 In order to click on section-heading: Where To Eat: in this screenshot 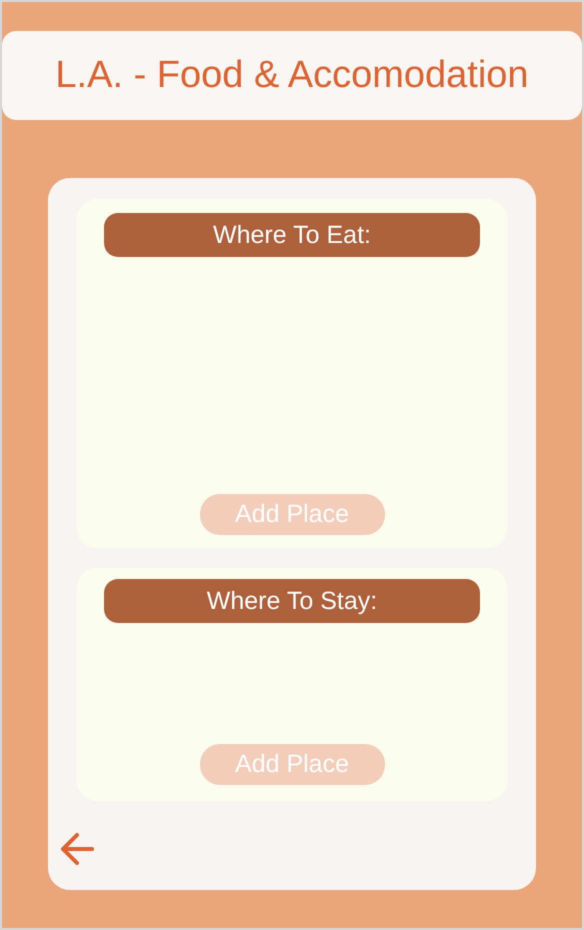, I will do `click(292, 235)`.